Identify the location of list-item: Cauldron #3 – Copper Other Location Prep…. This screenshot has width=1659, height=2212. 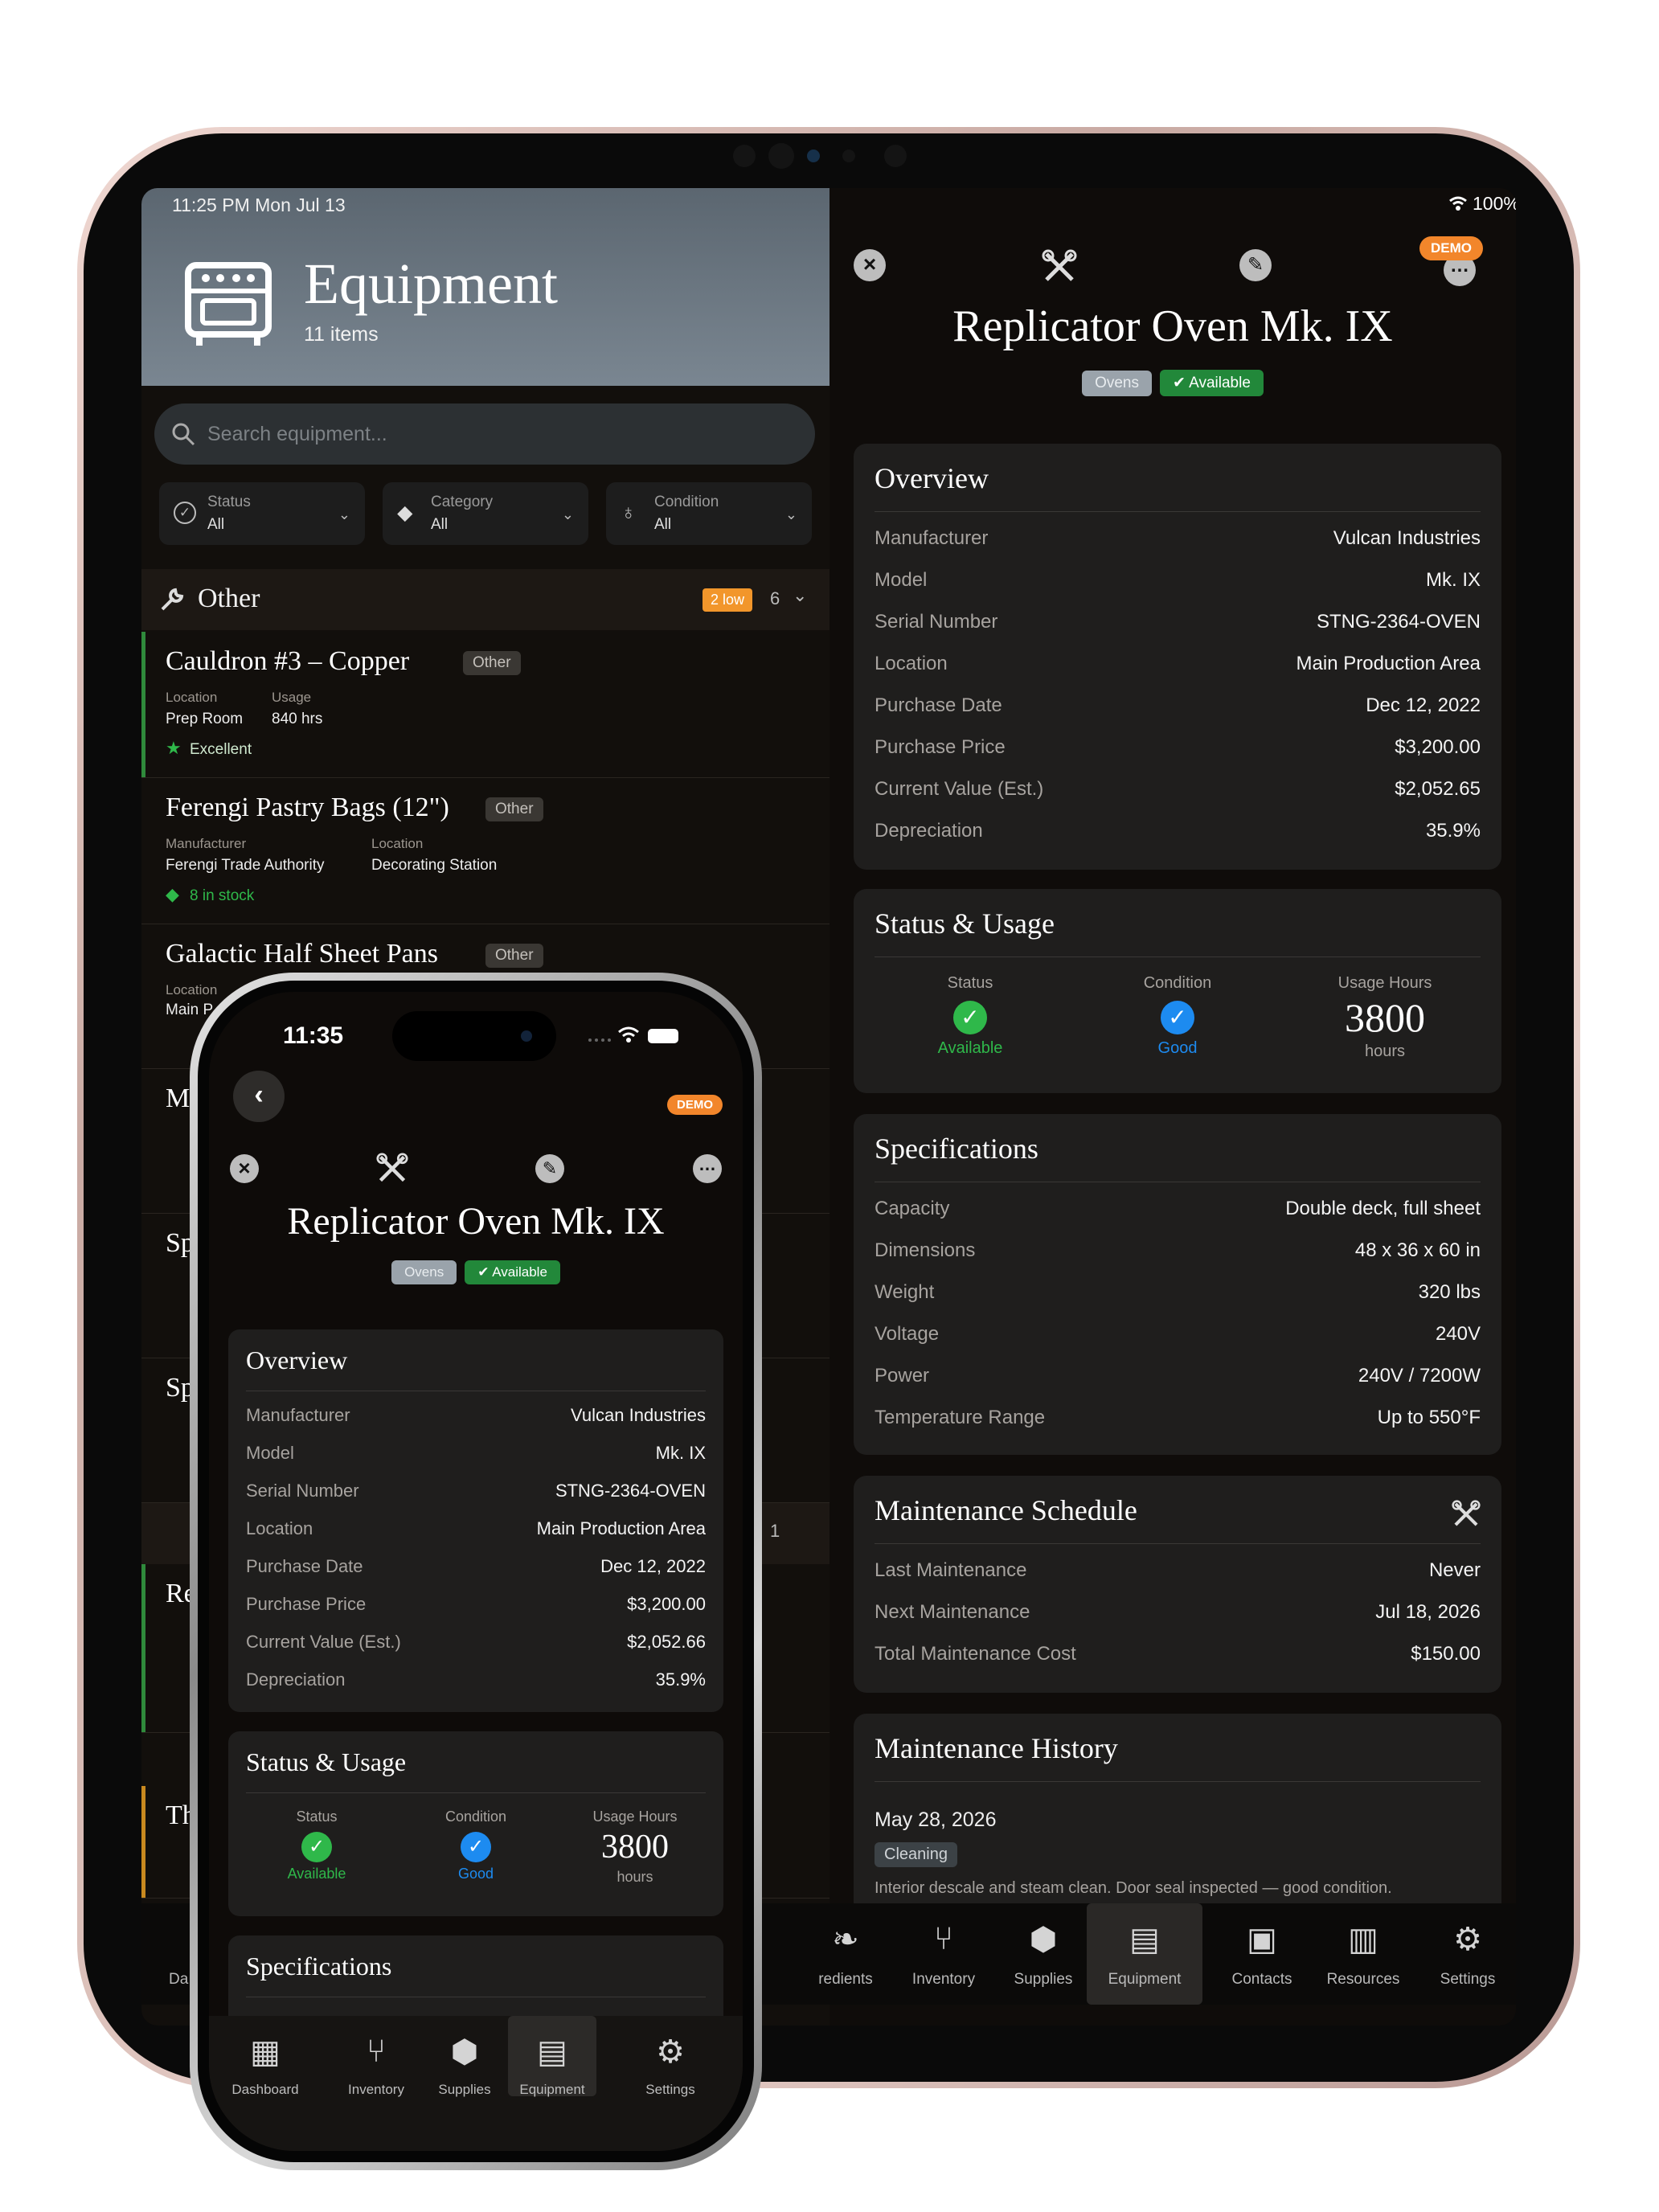
(485, 705).